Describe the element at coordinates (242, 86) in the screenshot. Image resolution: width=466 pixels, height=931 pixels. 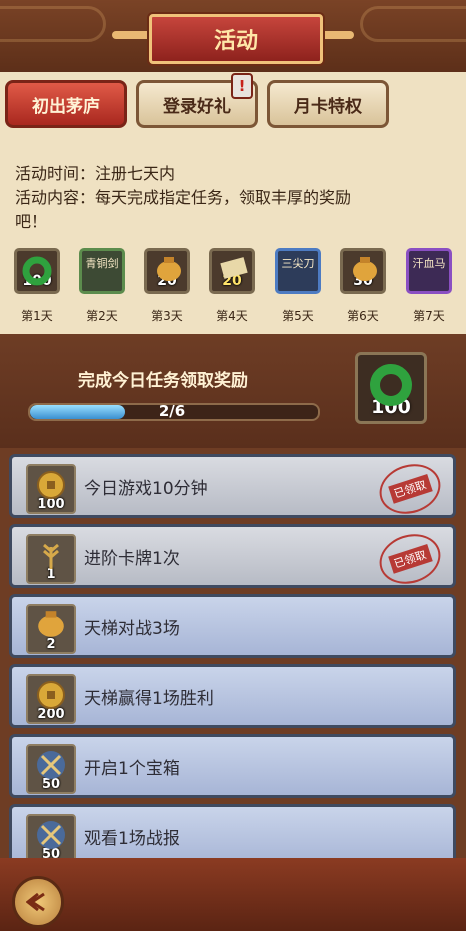
I see `alert-badge: !` at that location.